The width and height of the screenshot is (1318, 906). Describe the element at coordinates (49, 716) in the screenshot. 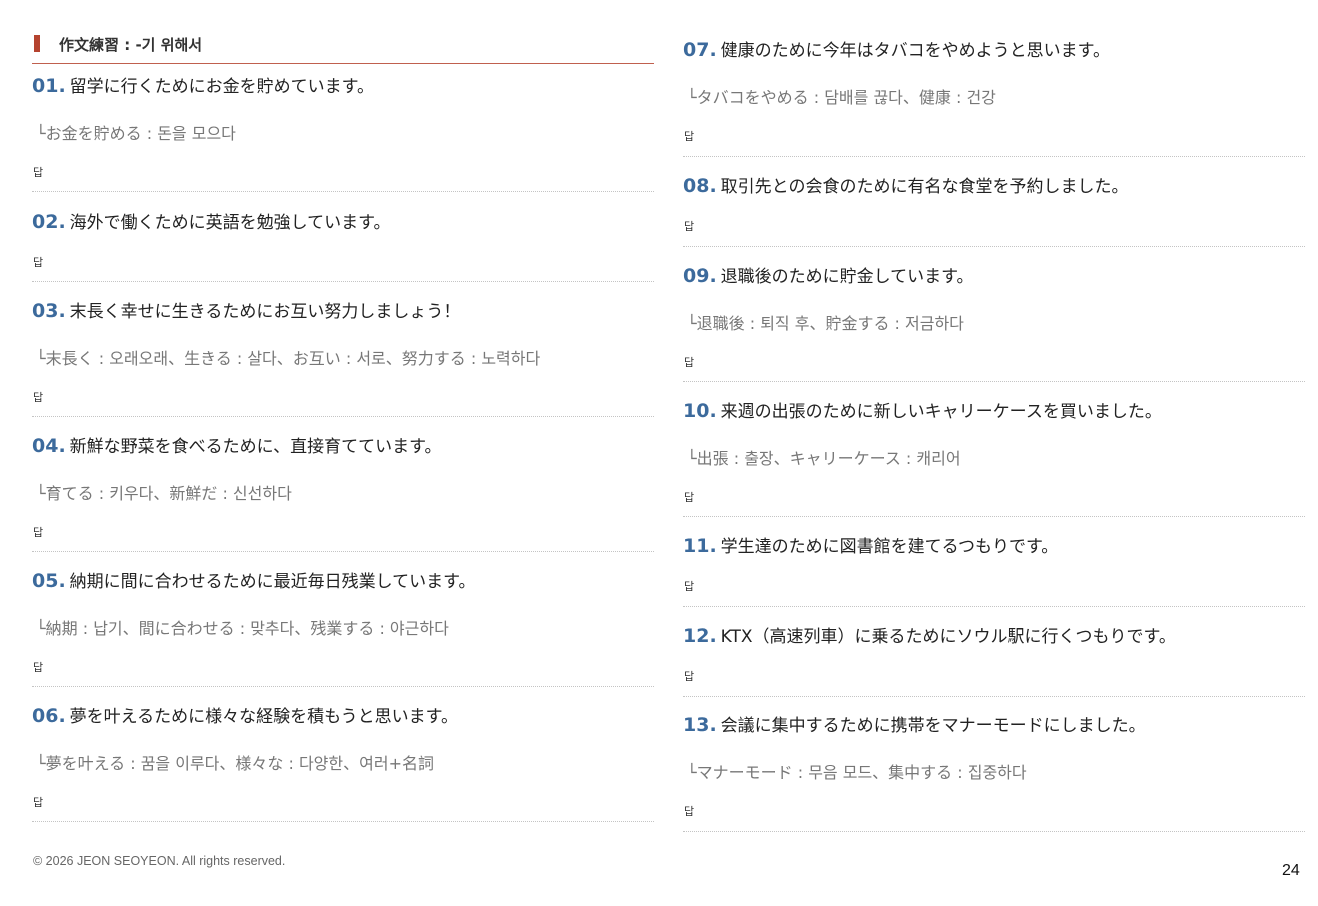

I see `question-number: 06.` at that location.